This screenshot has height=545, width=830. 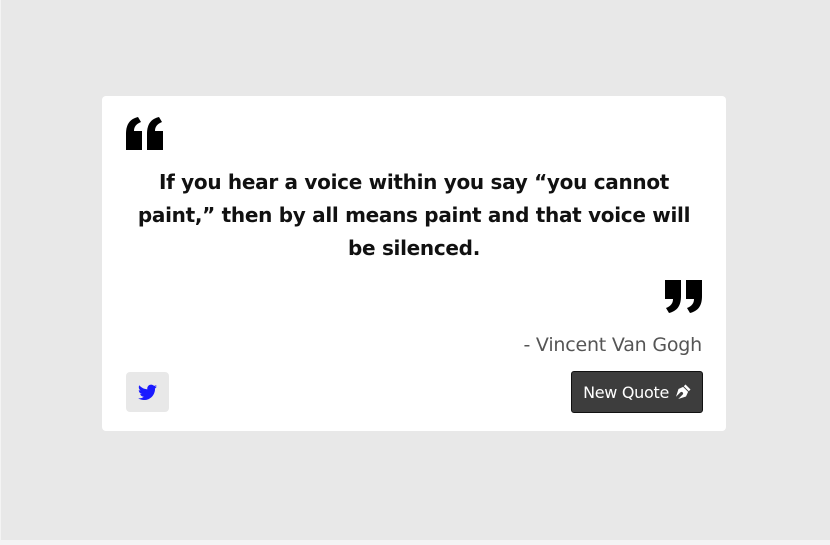 What do you see at coordinates (626, 392) in the screenshot?
I see `new-quote-label: New Quote` at bounding box center [626, 392].